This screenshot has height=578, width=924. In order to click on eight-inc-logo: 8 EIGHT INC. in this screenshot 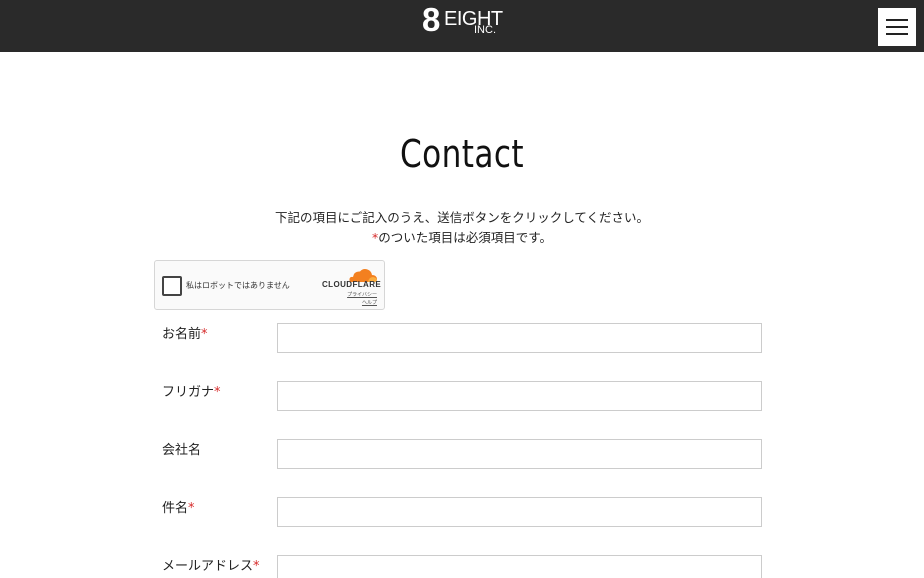, I will do `click(464, 24)`.